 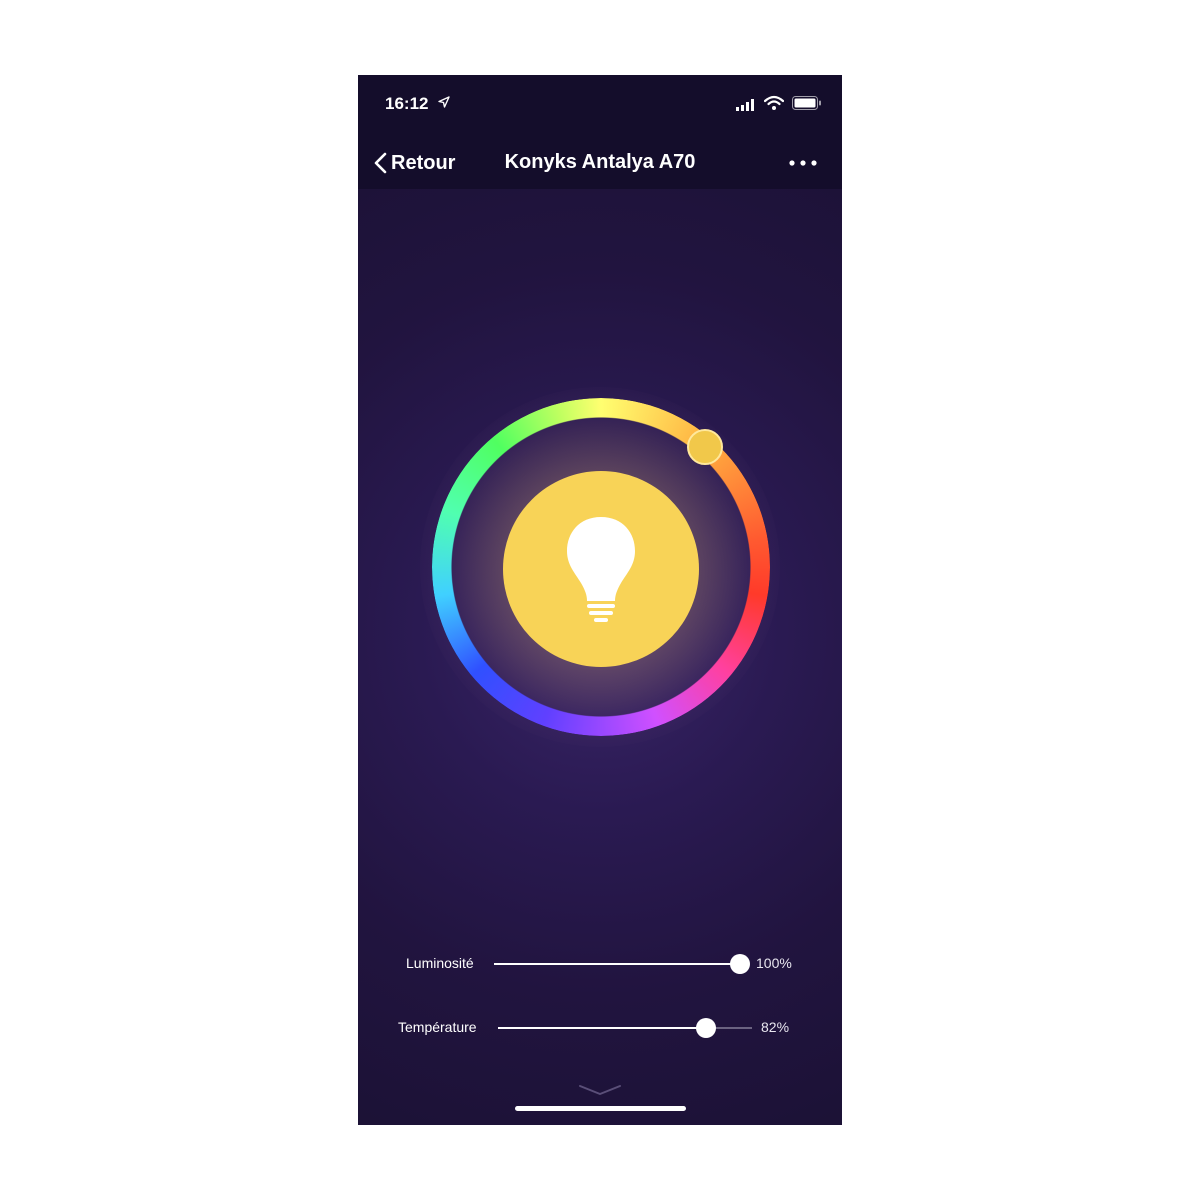 I want to click on lightbulb-icon, so click(x=601, y=569).